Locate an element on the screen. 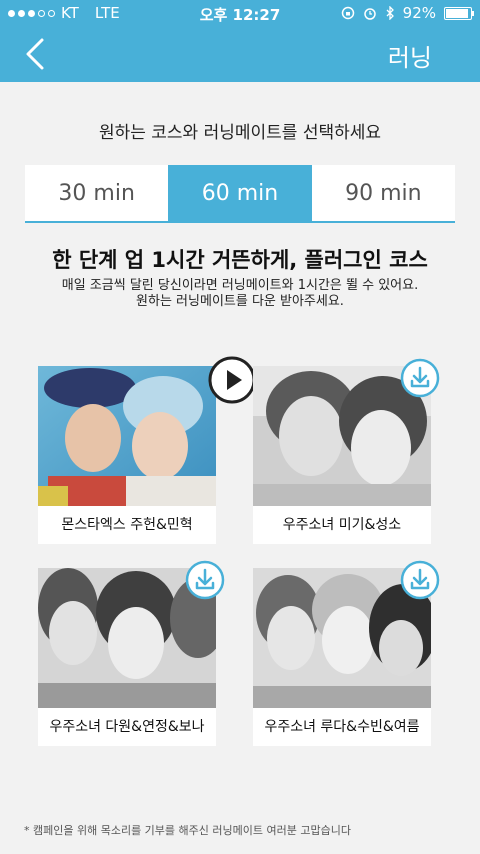  running-mate-card: 우주소녀 루다&수빈&여름 is located at coordinates (346, 653).